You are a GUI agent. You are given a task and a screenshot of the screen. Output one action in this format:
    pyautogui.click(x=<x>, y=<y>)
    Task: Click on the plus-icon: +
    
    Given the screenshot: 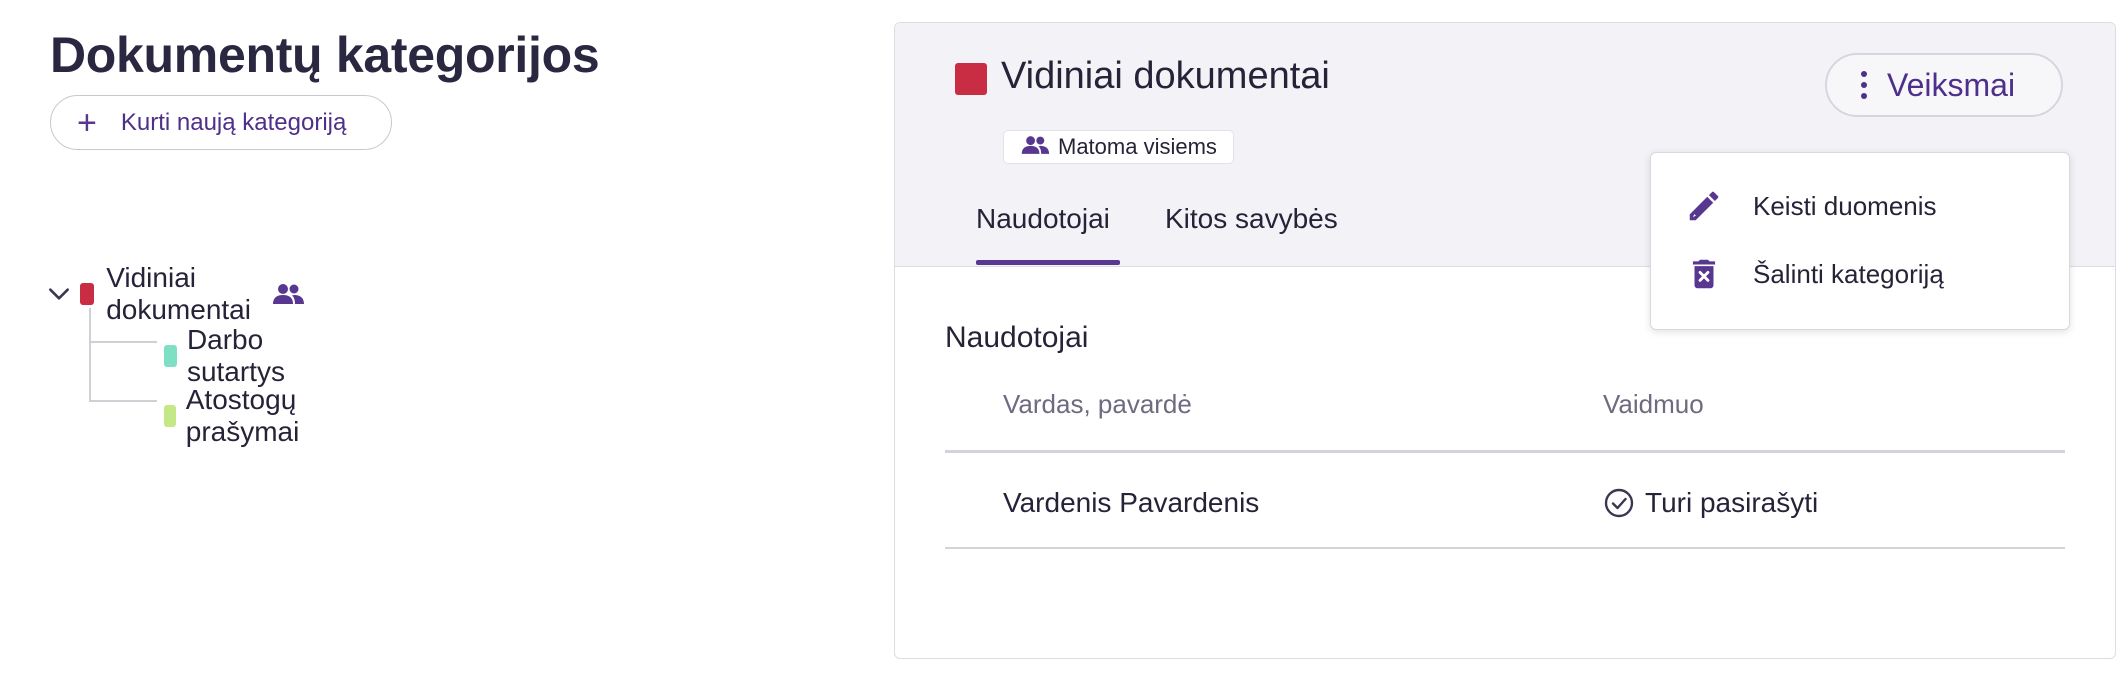 What is the action you would take?
    pyautogui.click(x=87, y=122)
    